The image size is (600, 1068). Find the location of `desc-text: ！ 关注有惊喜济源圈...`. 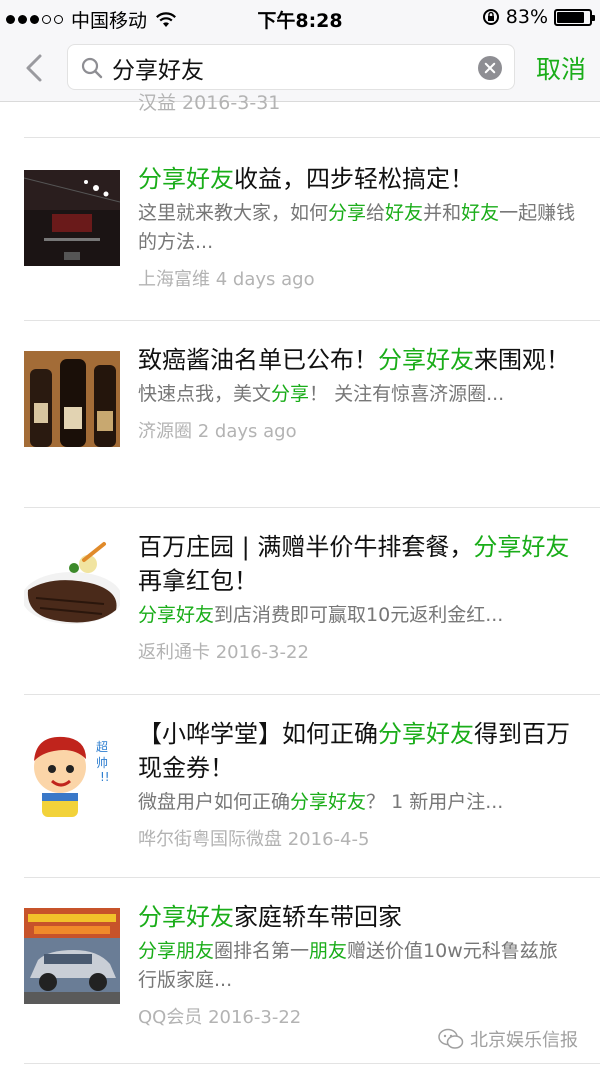

desc-text: ！ 关注有惊喜济源圈... is located at coordinates (407, 394).